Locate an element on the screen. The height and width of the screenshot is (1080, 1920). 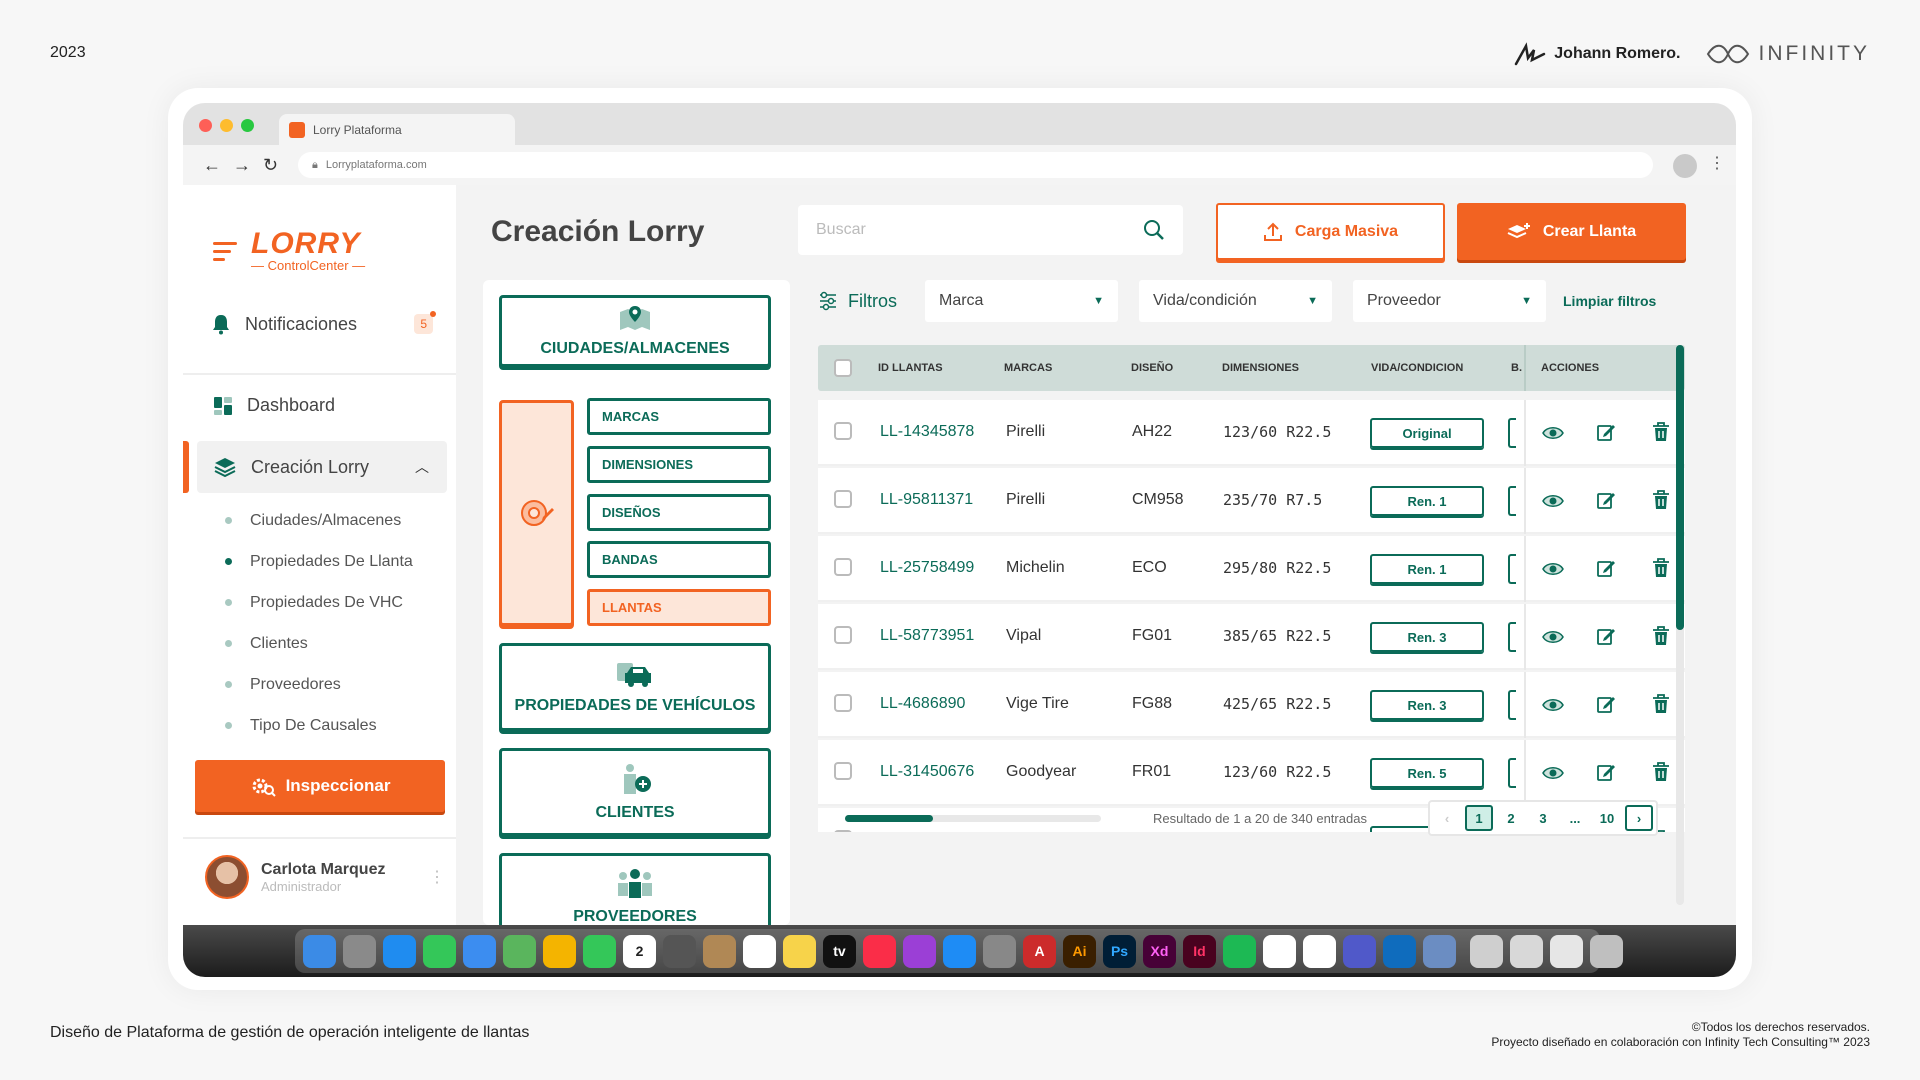
col-b: B. is located at coordinates (1516, 368).